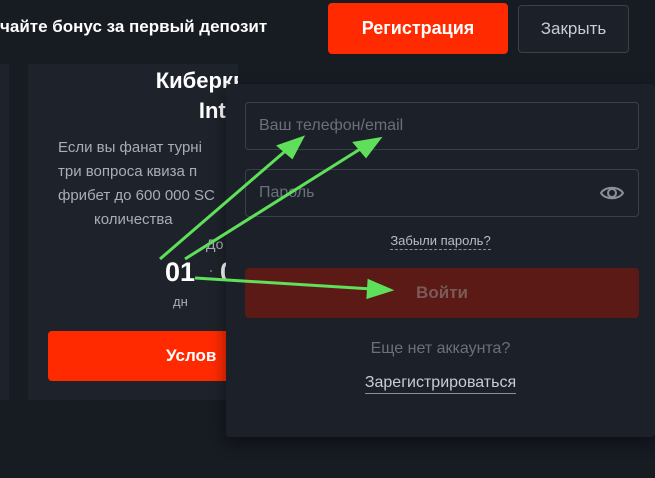 This screenshot has height=478, width=655. I want to click on password-field, so click(442, 193).